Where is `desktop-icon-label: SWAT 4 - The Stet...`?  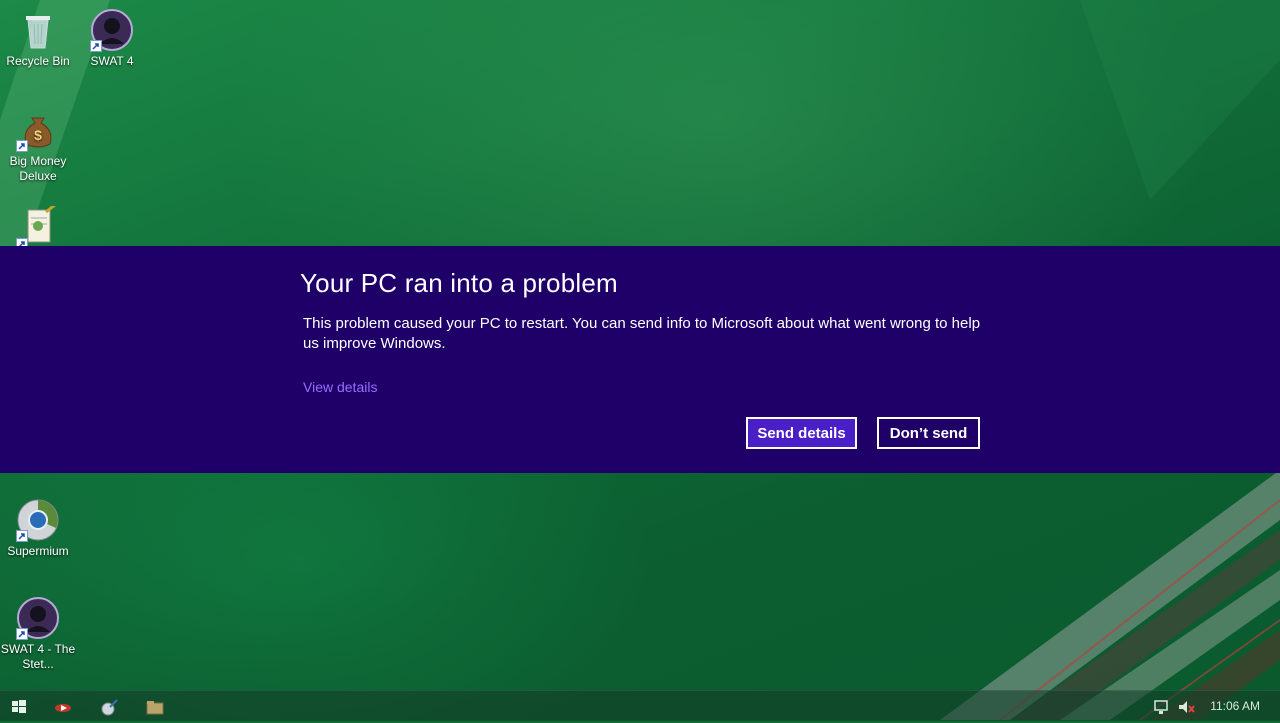 desktop-icon-label: SWAT 4 - The Stet... is located at coordinates (38, 656).